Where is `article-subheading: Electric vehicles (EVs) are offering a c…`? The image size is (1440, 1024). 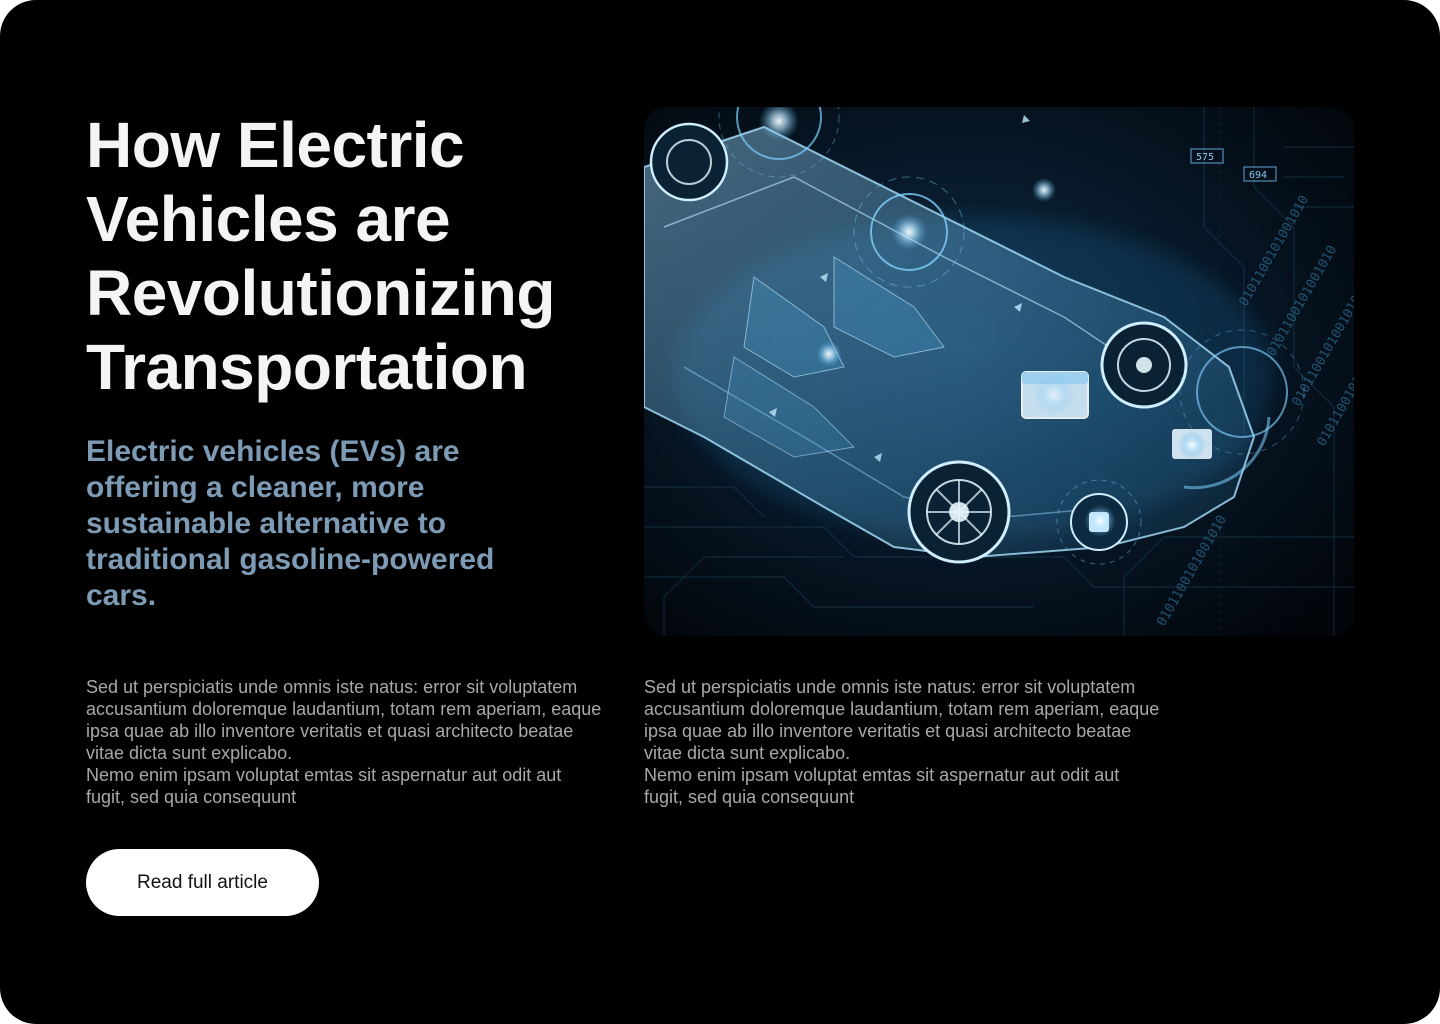
article-subheading: Electric vehicles (EVs) are offering a c… is located at coordinates (290, 523).